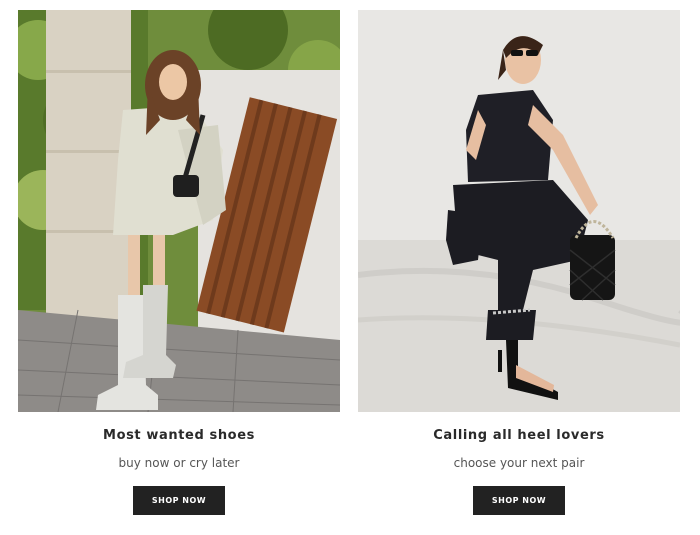 This screenshot has height=535, width=700. I want to click on promo-subtitle: choose your next pair, so click(519, 463).